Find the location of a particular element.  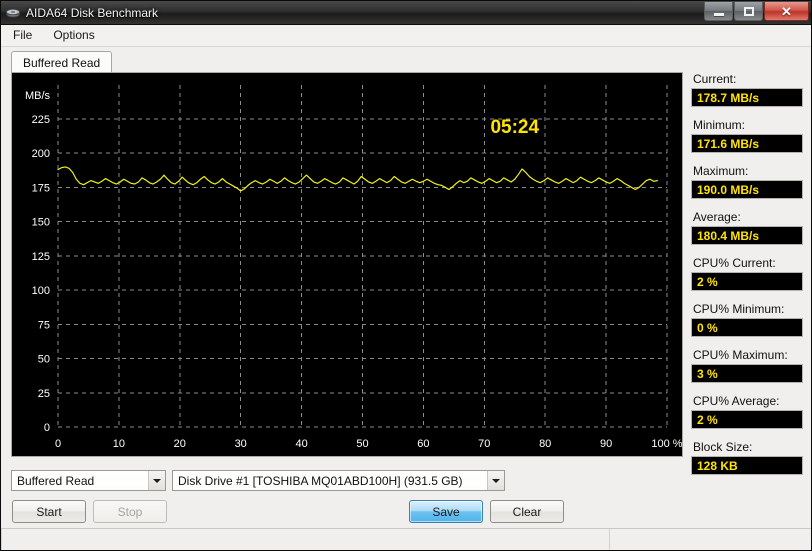

svg-text: 25 is located at coordinates (44, 394).